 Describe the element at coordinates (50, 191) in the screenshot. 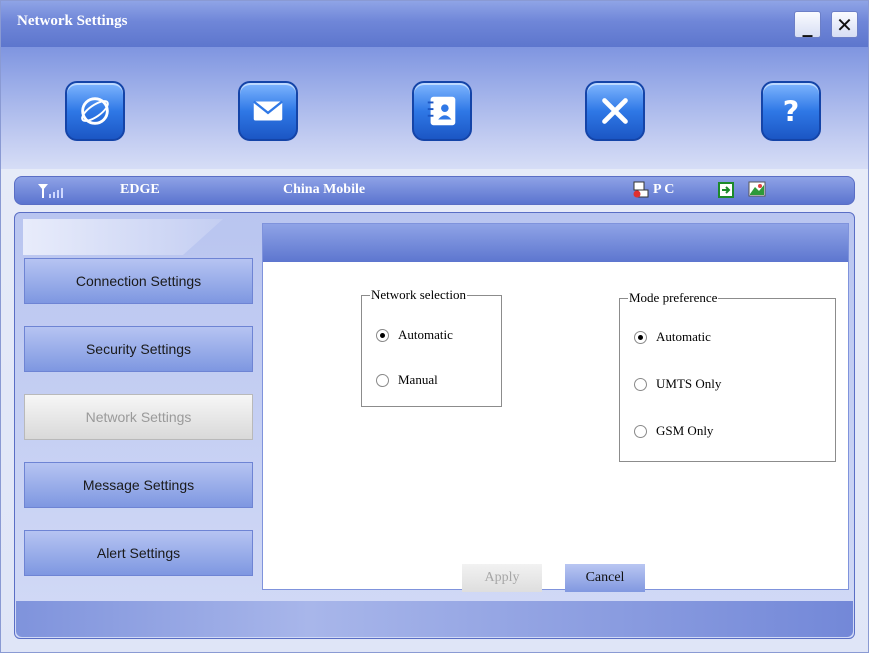

I see `signal-icon` at that location.